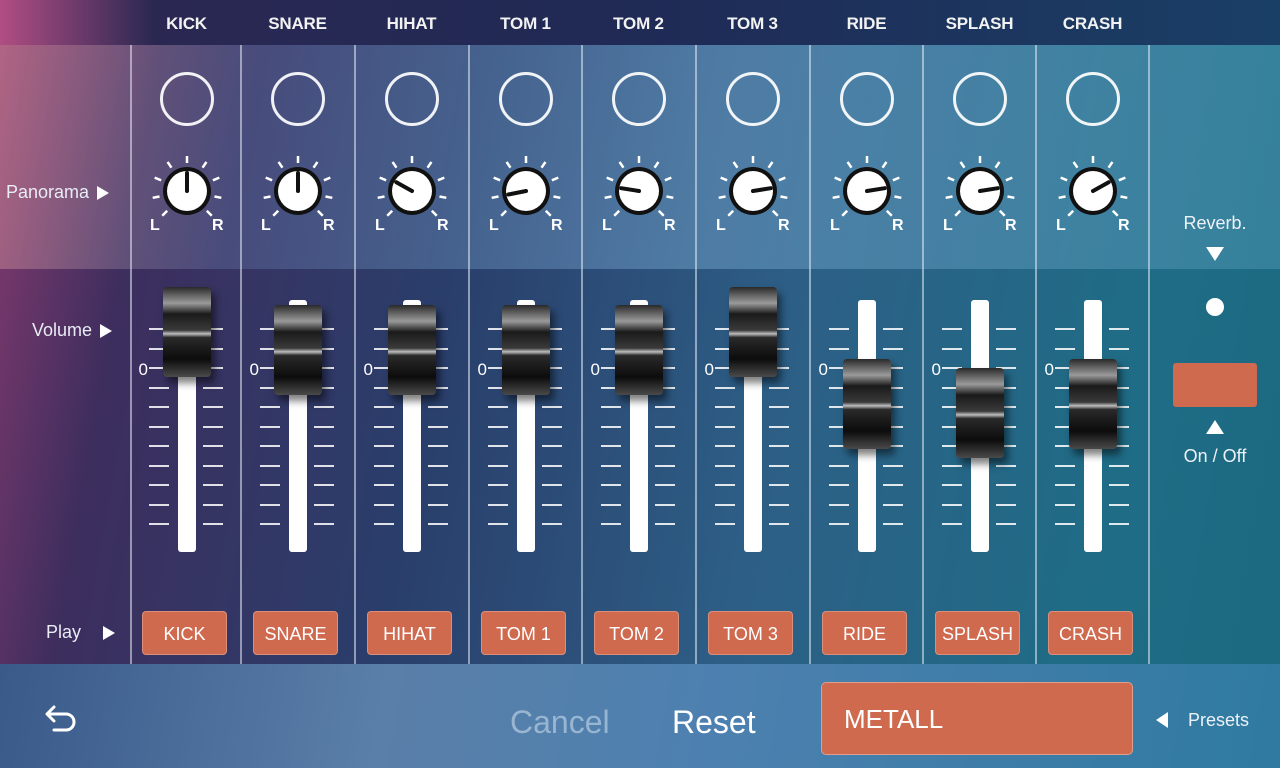 Image resolution: width=1280 pixels, height=768 pixels. What do you see at coordinates (560, 722) in the screenshot?
I see `cancel-button: Cancel` at bounding box center [560, 722].